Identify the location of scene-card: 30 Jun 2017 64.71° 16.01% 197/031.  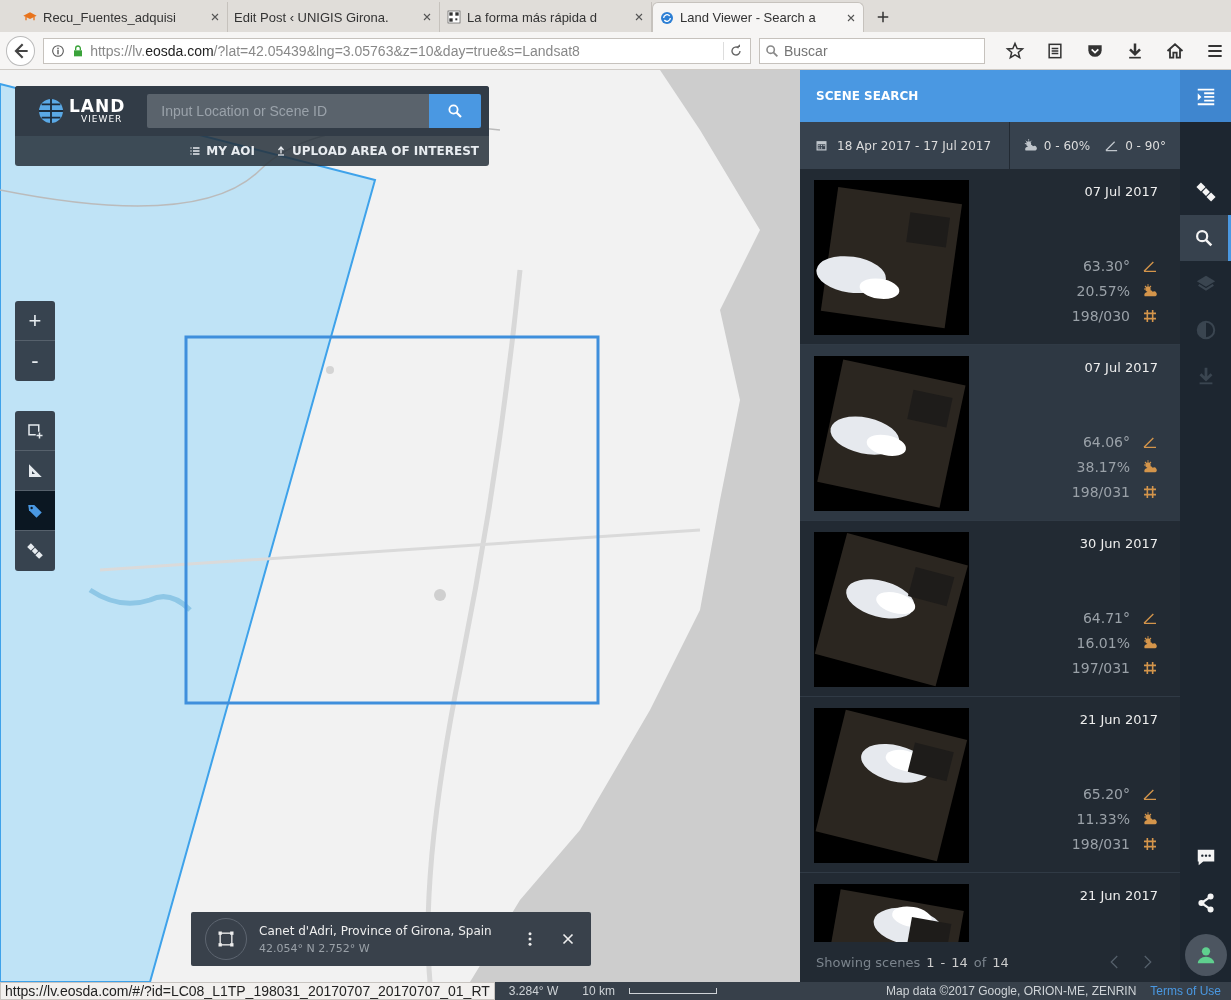
(990, 609).